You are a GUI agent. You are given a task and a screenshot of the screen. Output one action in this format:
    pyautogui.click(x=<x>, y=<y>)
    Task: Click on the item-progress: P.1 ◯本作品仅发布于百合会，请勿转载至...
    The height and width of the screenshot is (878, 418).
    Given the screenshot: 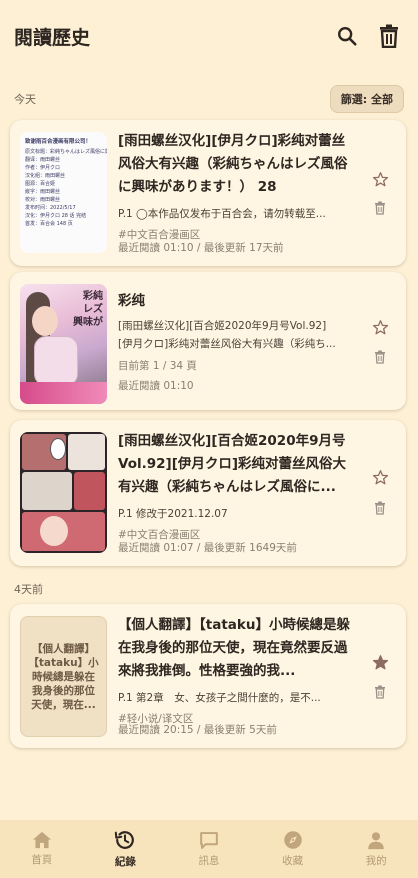 What is the action you would take?
    pyautogui.click(x=222, y=214)
    